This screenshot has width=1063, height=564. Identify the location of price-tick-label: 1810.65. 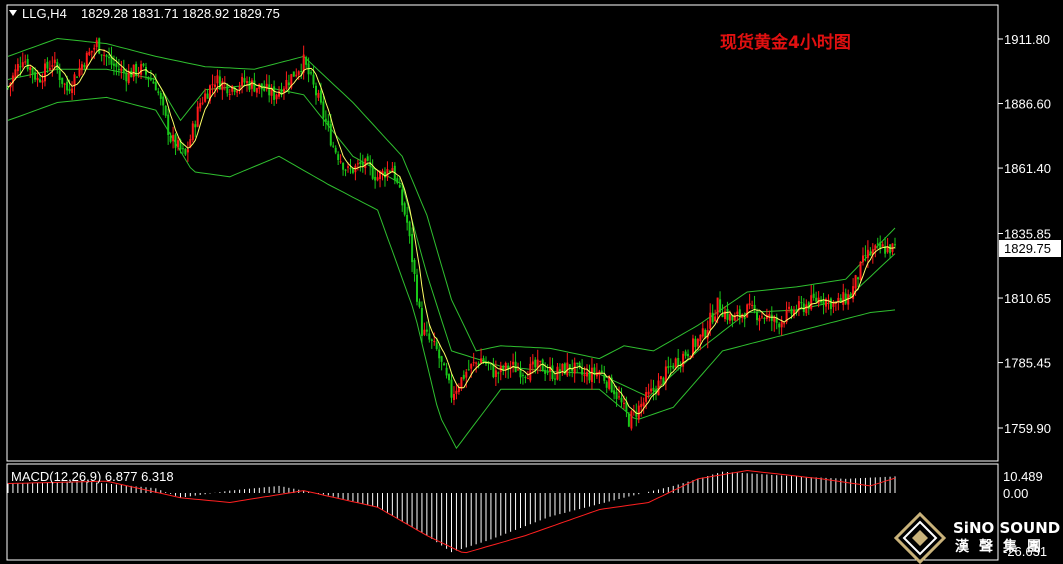
(1027, 298).